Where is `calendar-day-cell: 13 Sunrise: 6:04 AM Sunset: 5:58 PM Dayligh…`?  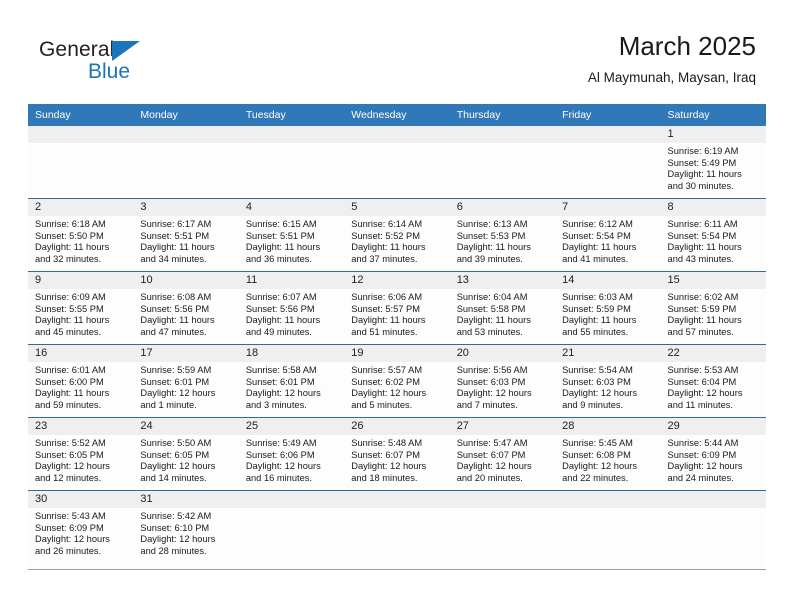 calendar-day-cell: 13 Sunrise: 6:04 AM Sunset: 5:58 PM Dayligh… is located at coordinates (502, 308).